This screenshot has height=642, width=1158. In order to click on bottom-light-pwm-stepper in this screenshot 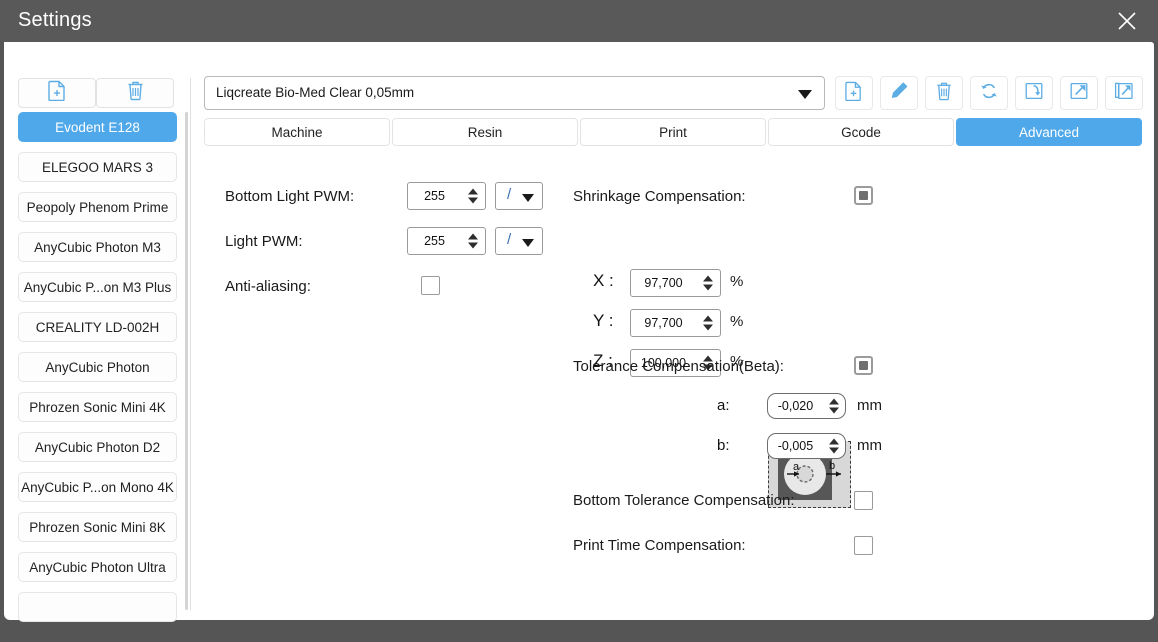, I will do `click(473, 196)`.